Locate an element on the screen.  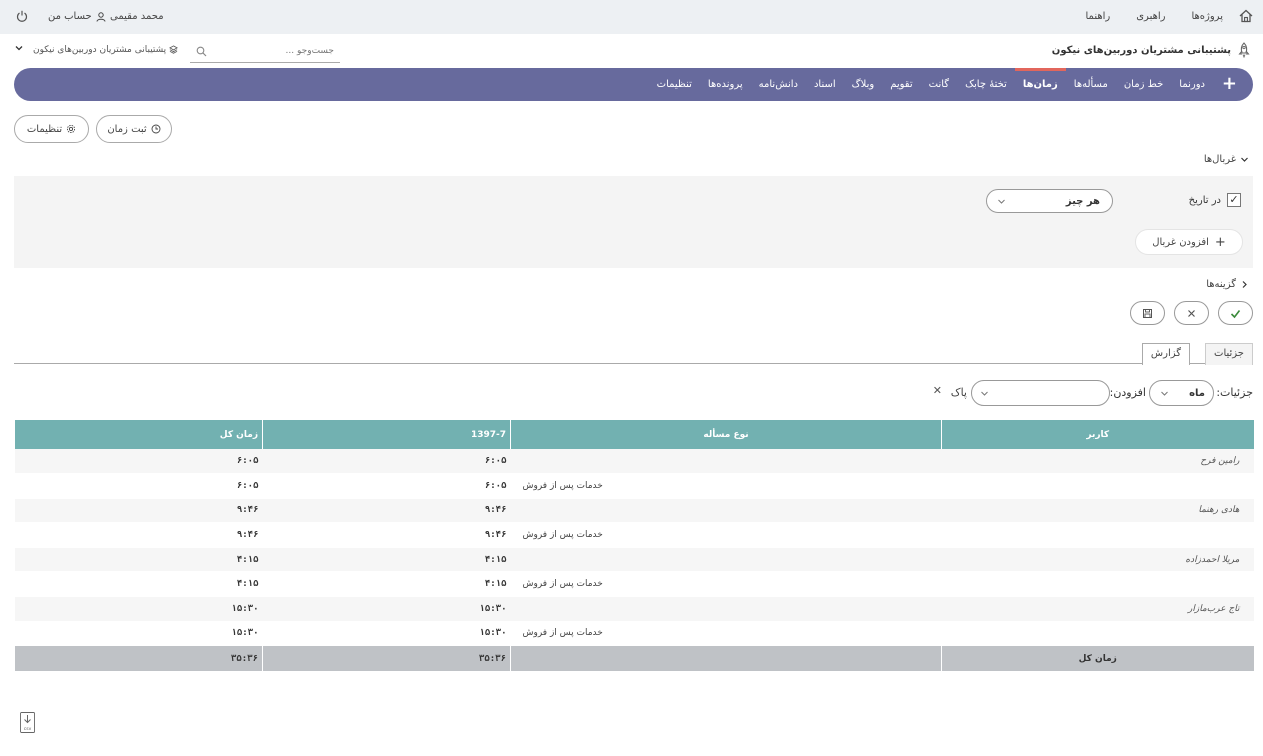
date-operator-select: هر چیز is located at coordinates (1049, 201).